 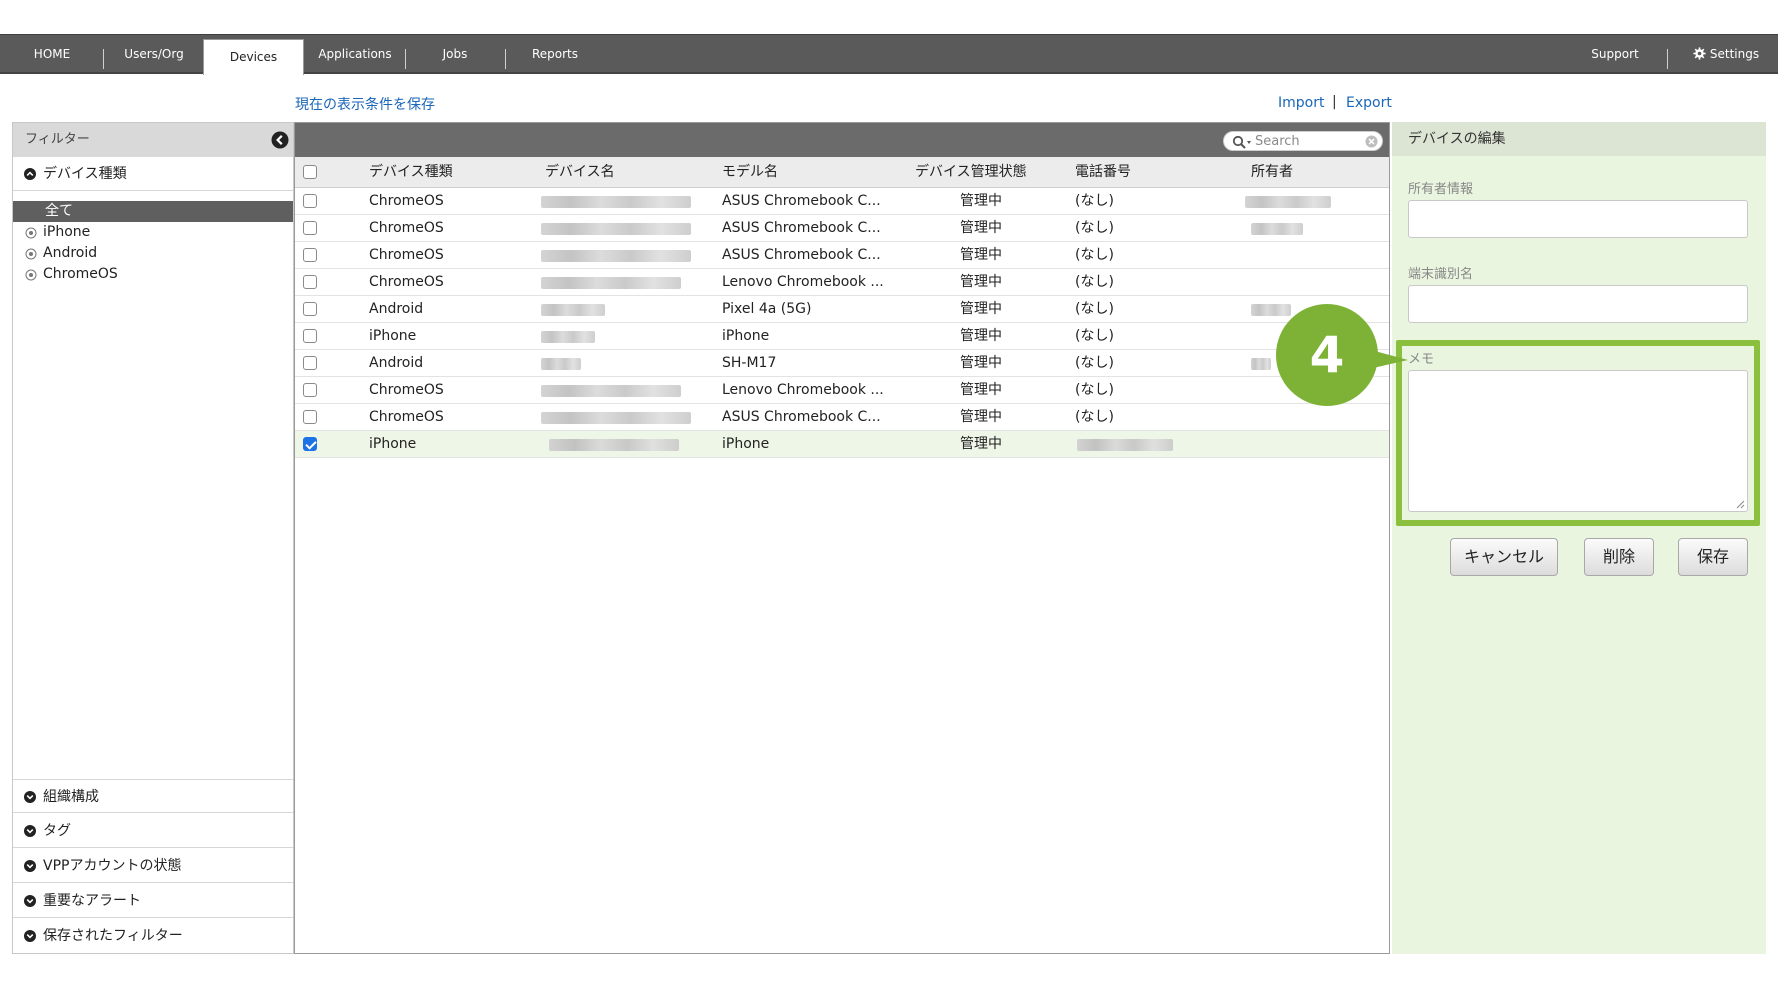 What do you see at coordinates (1740, 504) in the screenshot?
I see `resize-grip-icon` at bounding box center [1740, 504].